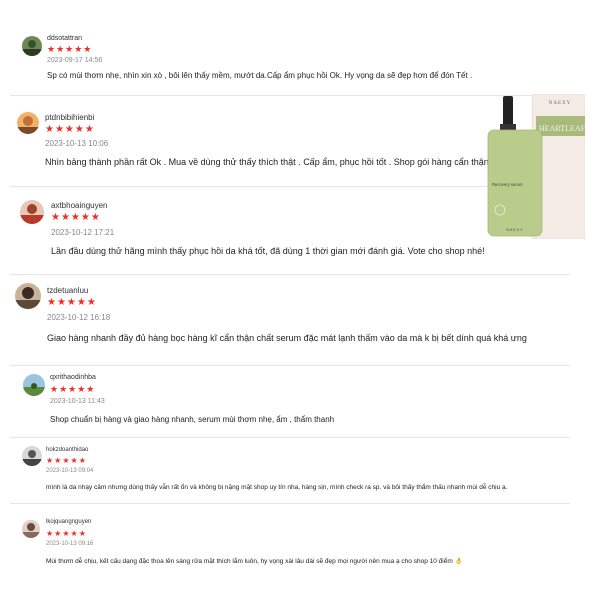  What do you see at coordinates (83, 232) in the screenshot?
I see `review-timestamp: 2023-10-12 17:21` at bounding box center [83, 232].